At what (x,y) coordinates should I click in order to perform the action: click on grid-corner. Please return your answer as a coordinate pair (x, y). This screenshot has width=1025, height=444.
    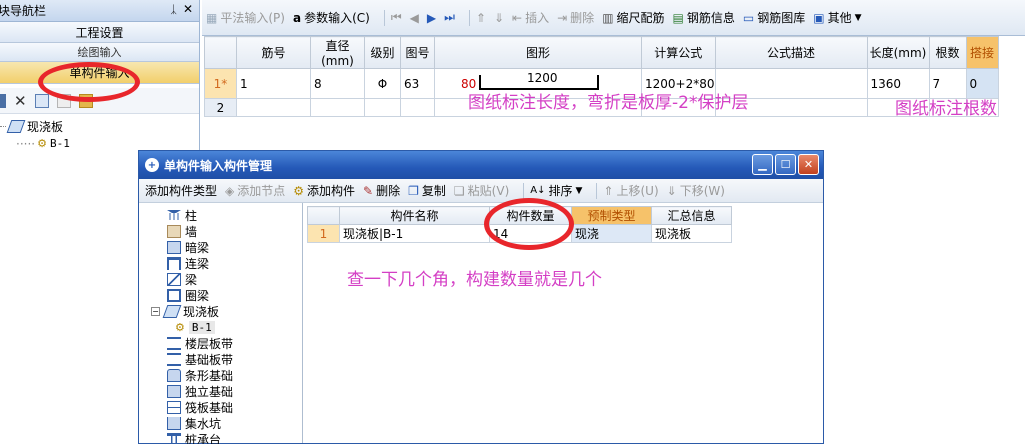
    Looking at the image, I should click on (323, 215).